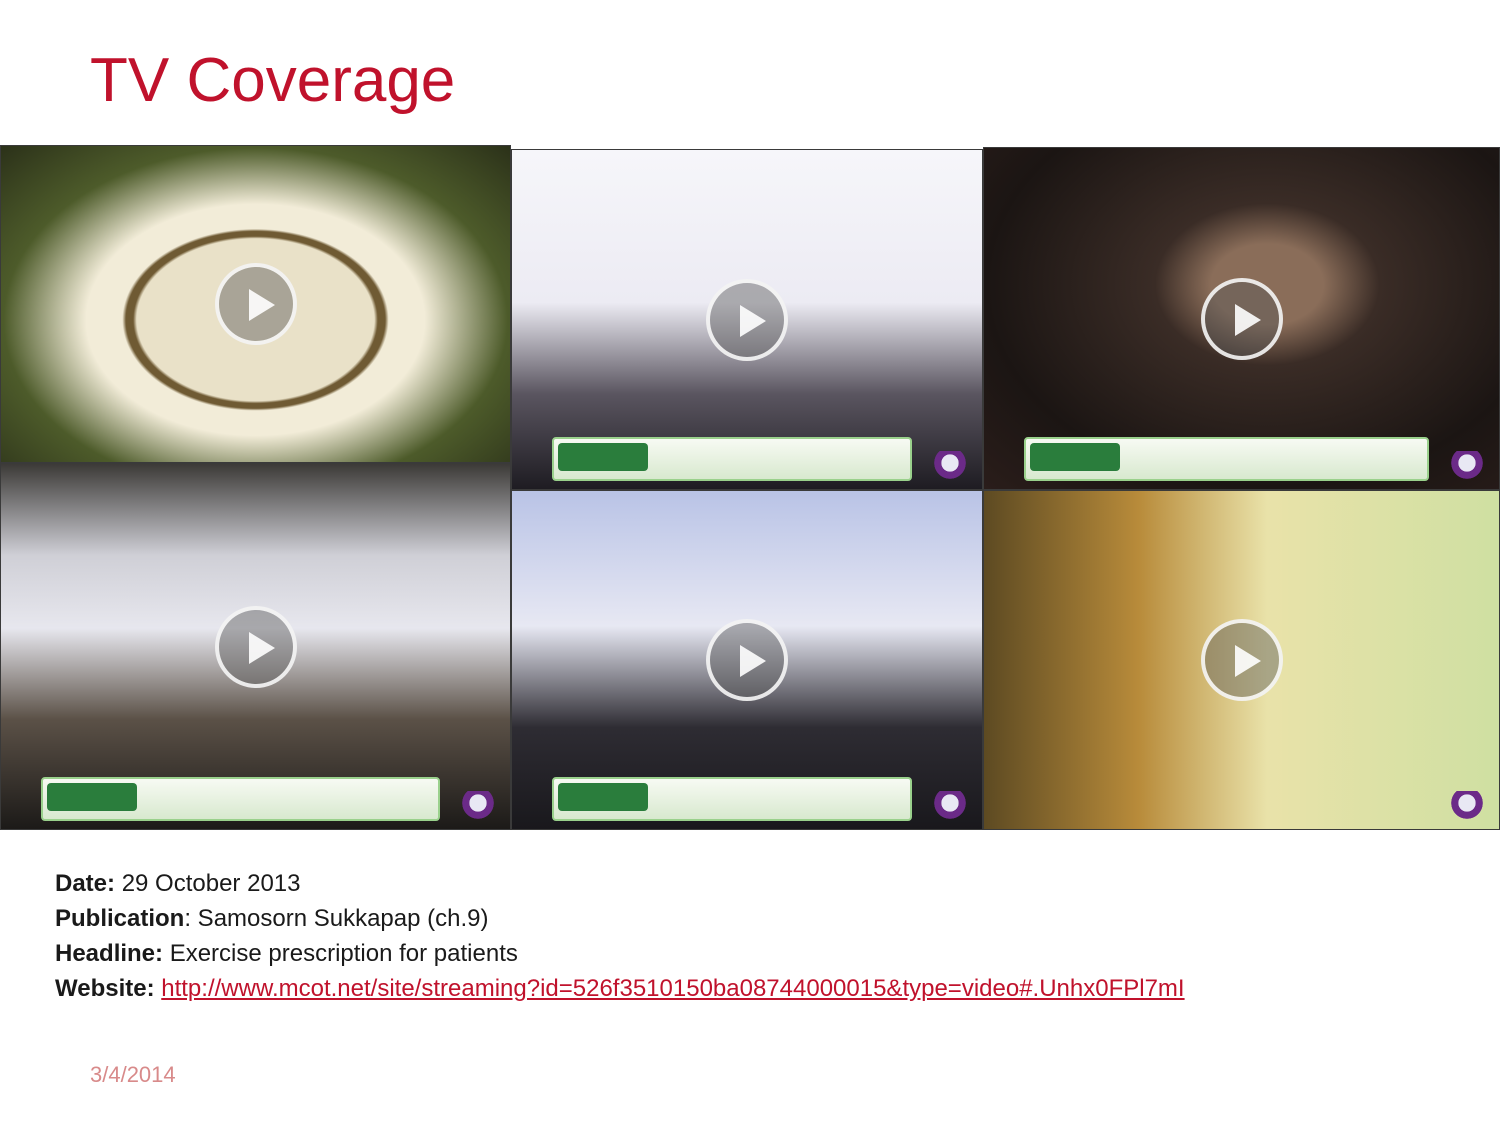 This screenshot has width=1500, height=1125. I want to click on publication-label: Publication, so click(120, 918).